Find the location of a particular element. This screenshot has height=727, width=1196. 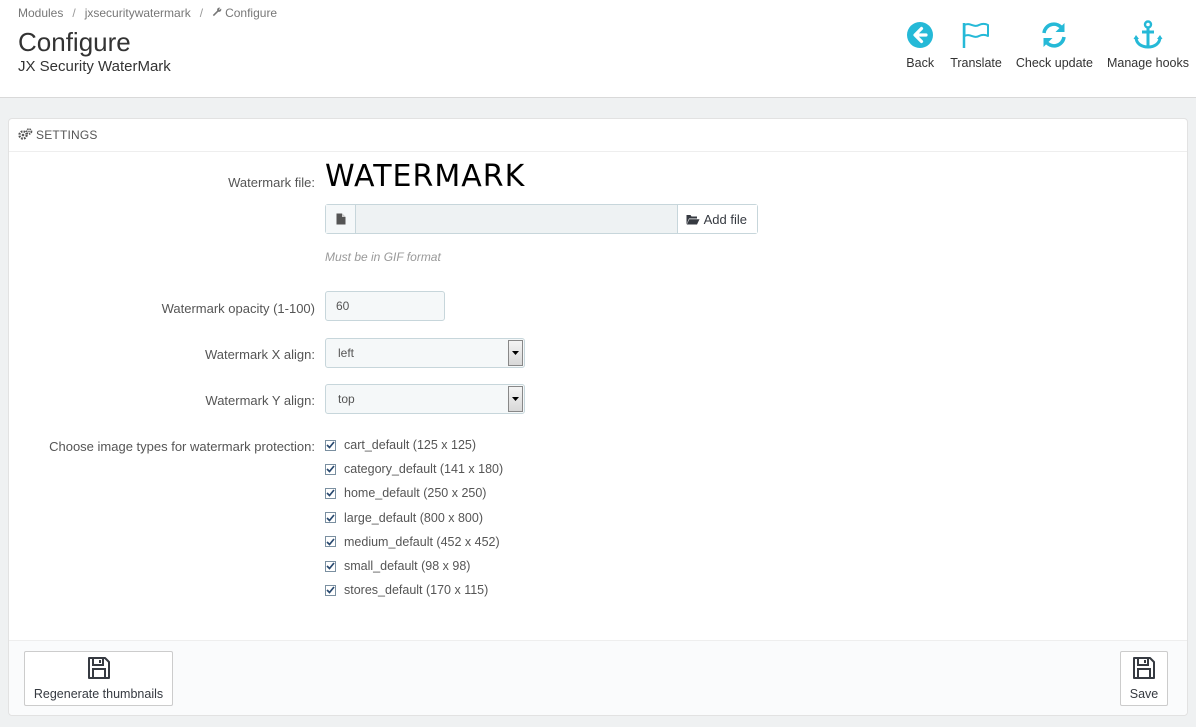

image-type-option: cart_default (125 x 125) is located at coordinates (414, 445).